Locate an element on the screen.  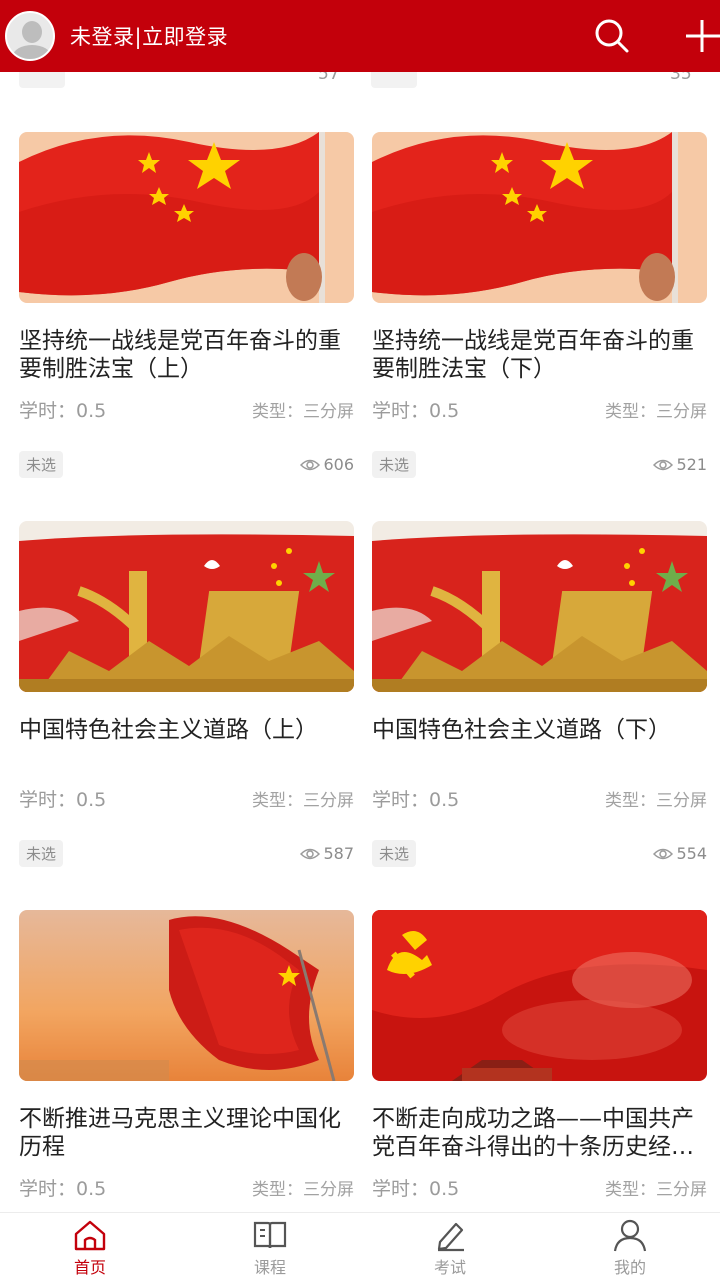
login-link: 未登录|立即登录 is located at coordinates (149, 36).